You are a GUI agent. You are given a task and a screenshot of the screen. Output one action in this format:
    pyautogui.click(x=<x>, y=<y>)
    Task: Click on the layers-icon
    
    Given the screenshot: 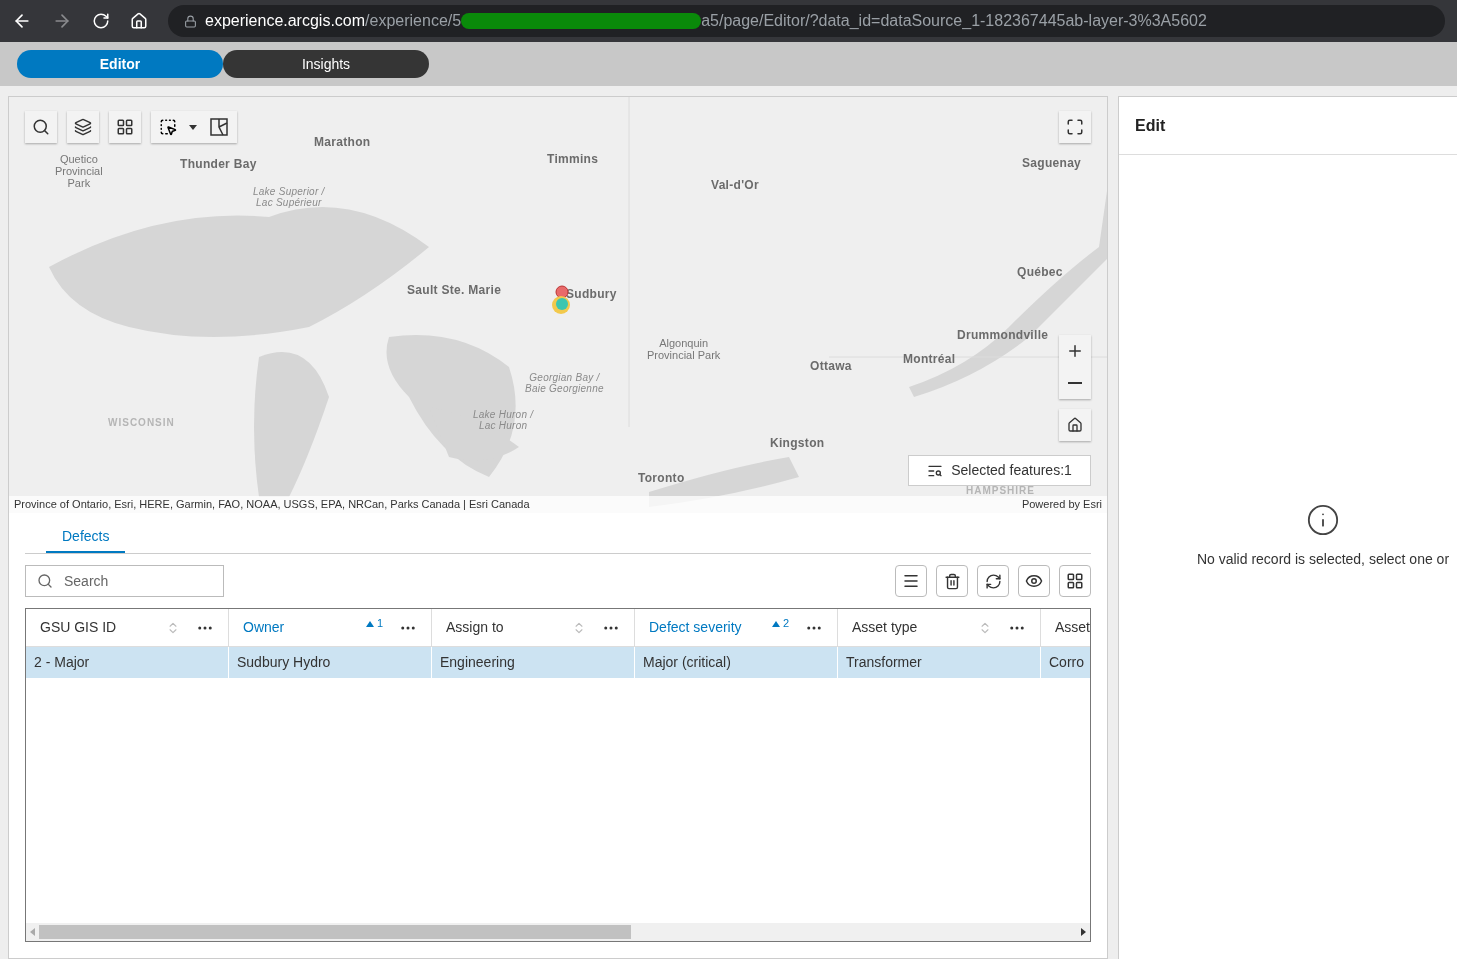 What is the action you would take?
    pyautogui.click(x=83, y=127)
    